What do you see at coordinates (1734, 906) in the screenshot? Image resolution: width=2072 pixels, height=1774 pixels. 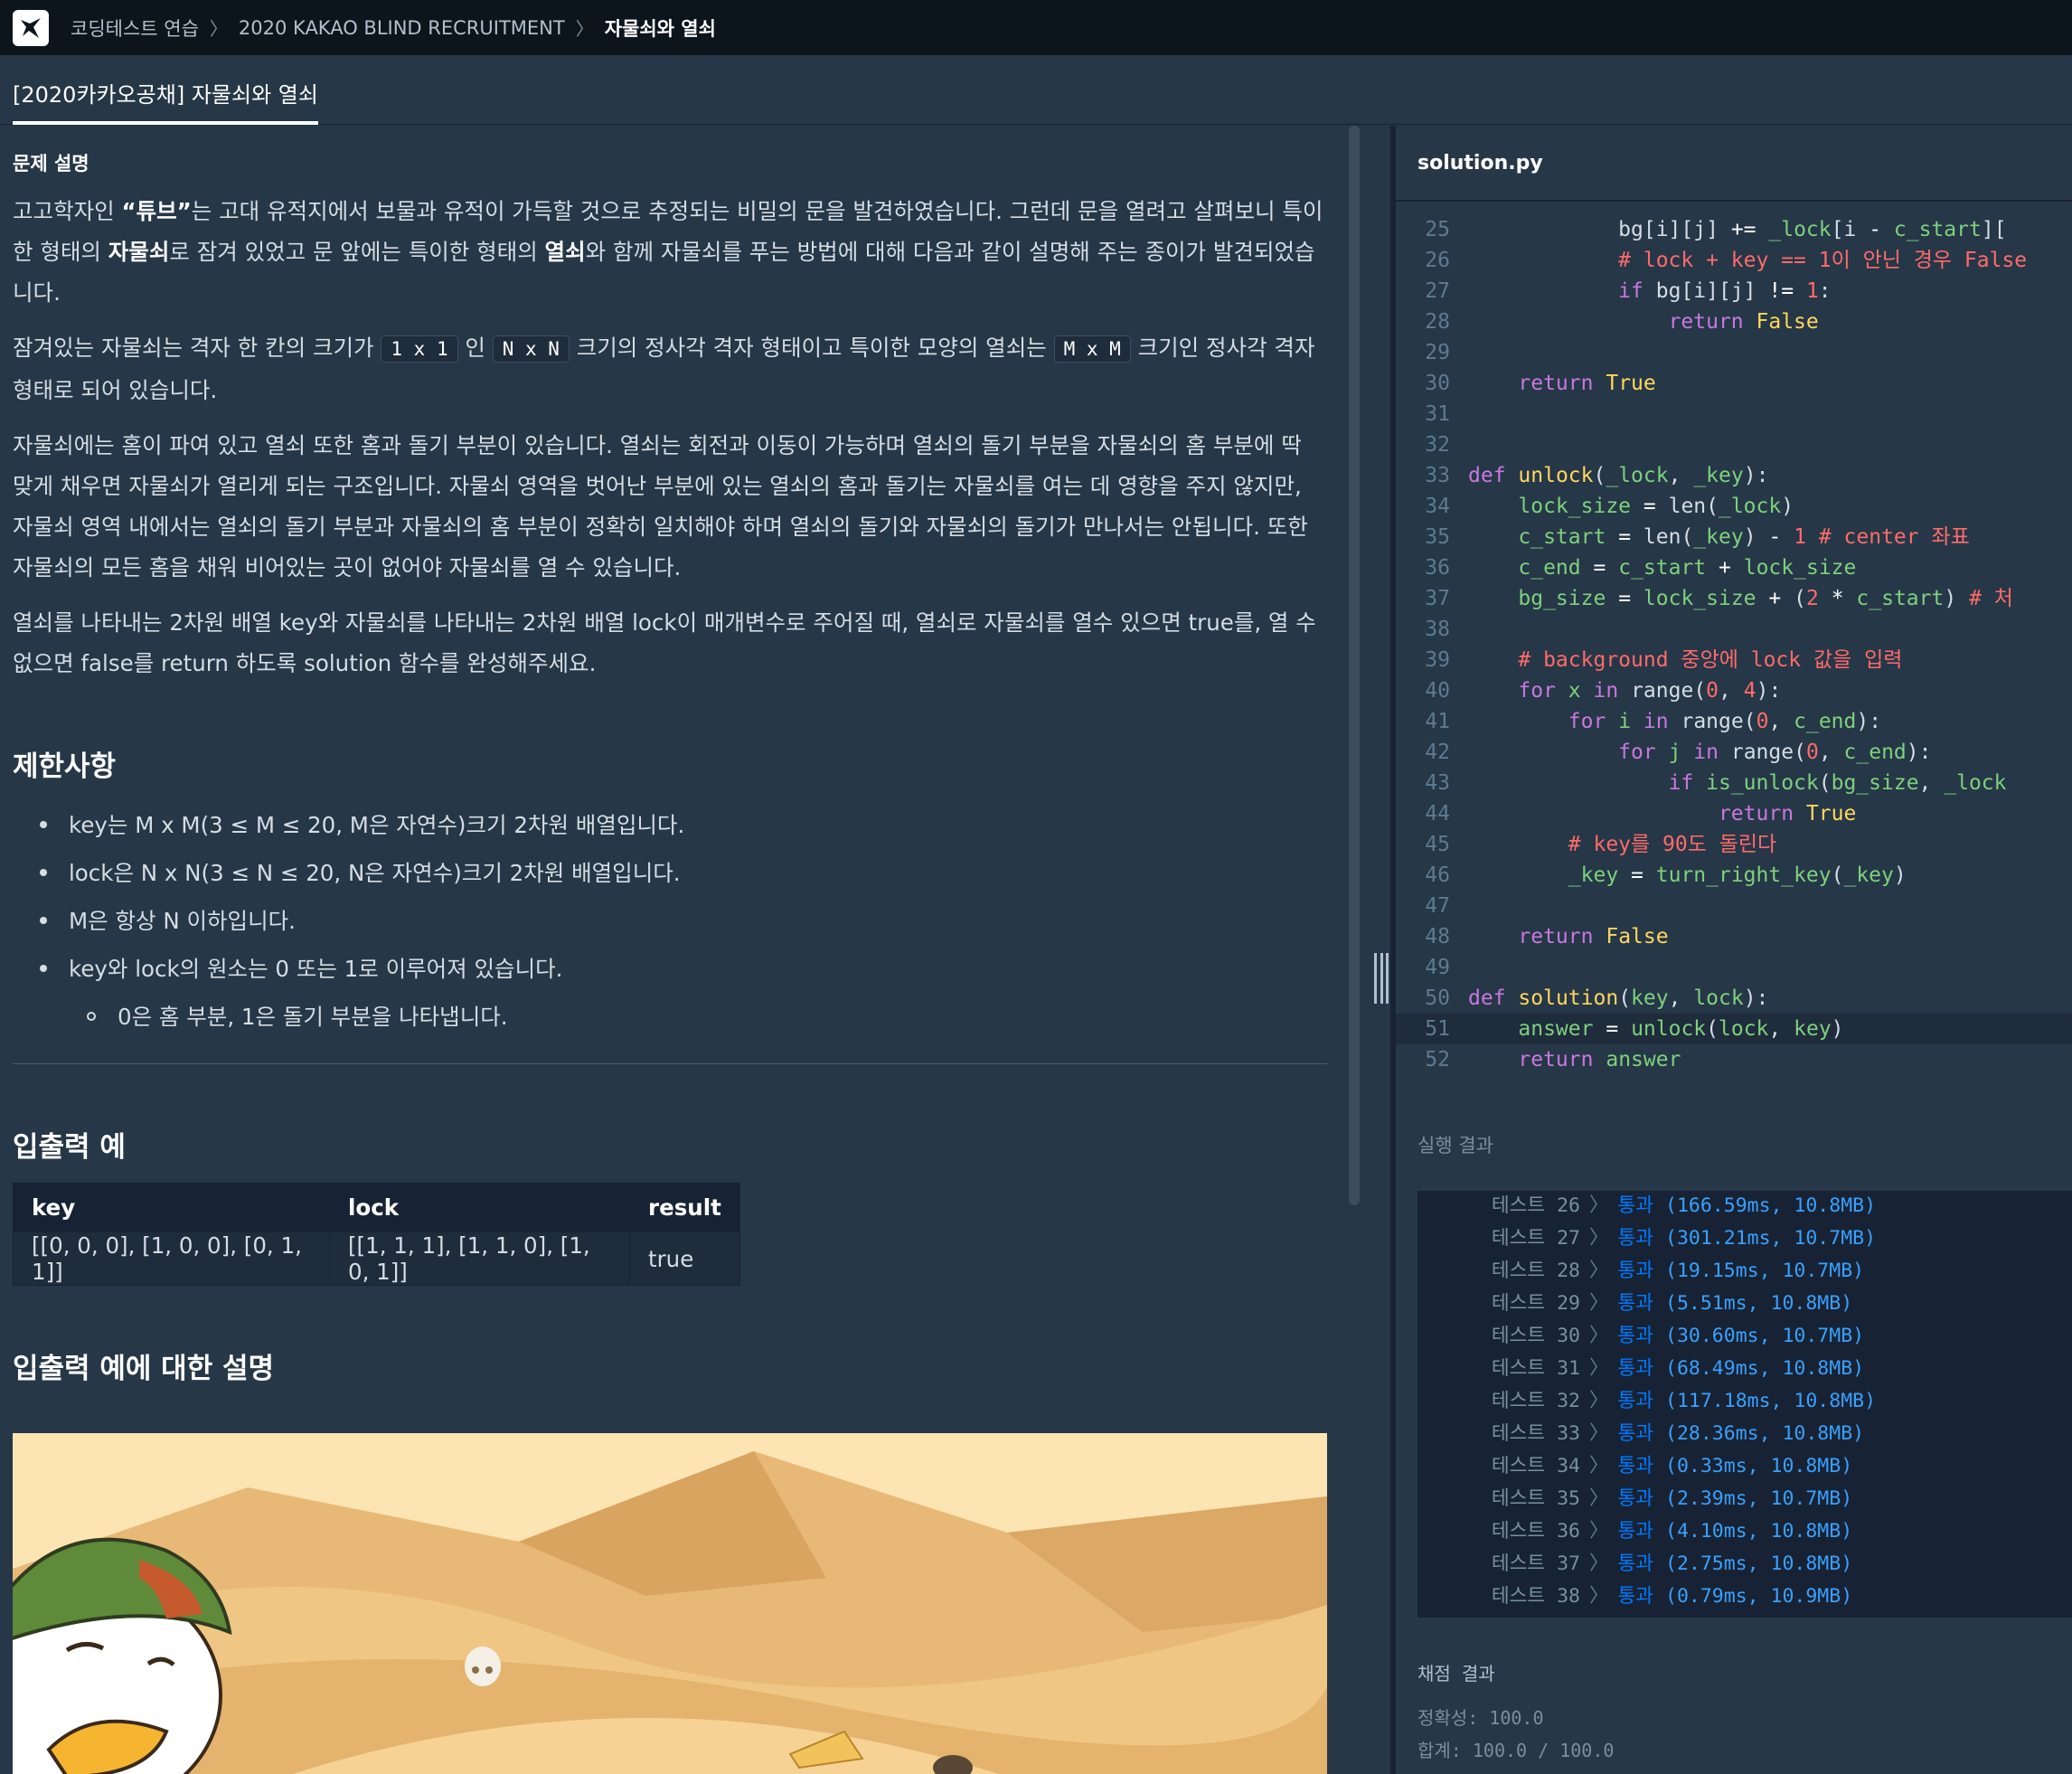 I see `code-line: 47` at bounding box center [1734, 906].